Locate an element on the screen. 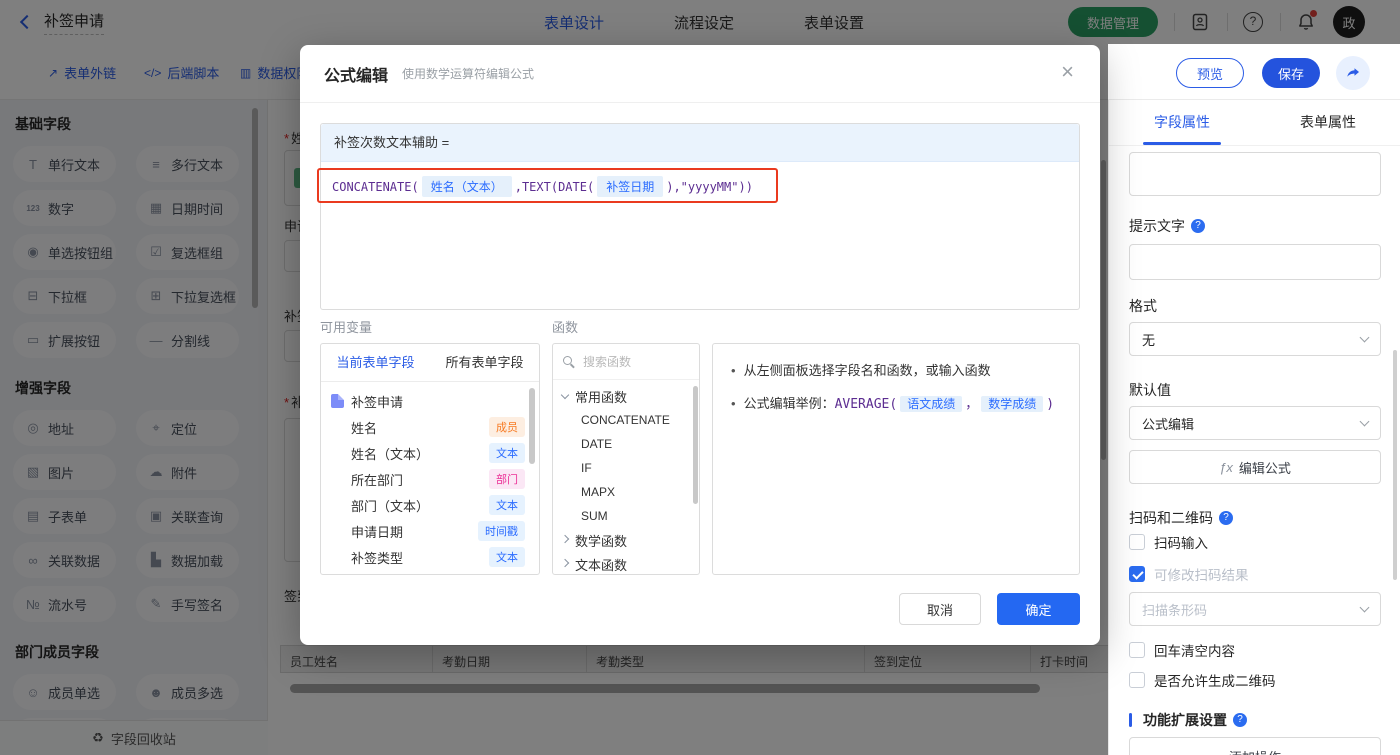 The image size is (1400, 755). function-item-SUM: SUM is located at coordinates (626, 516).